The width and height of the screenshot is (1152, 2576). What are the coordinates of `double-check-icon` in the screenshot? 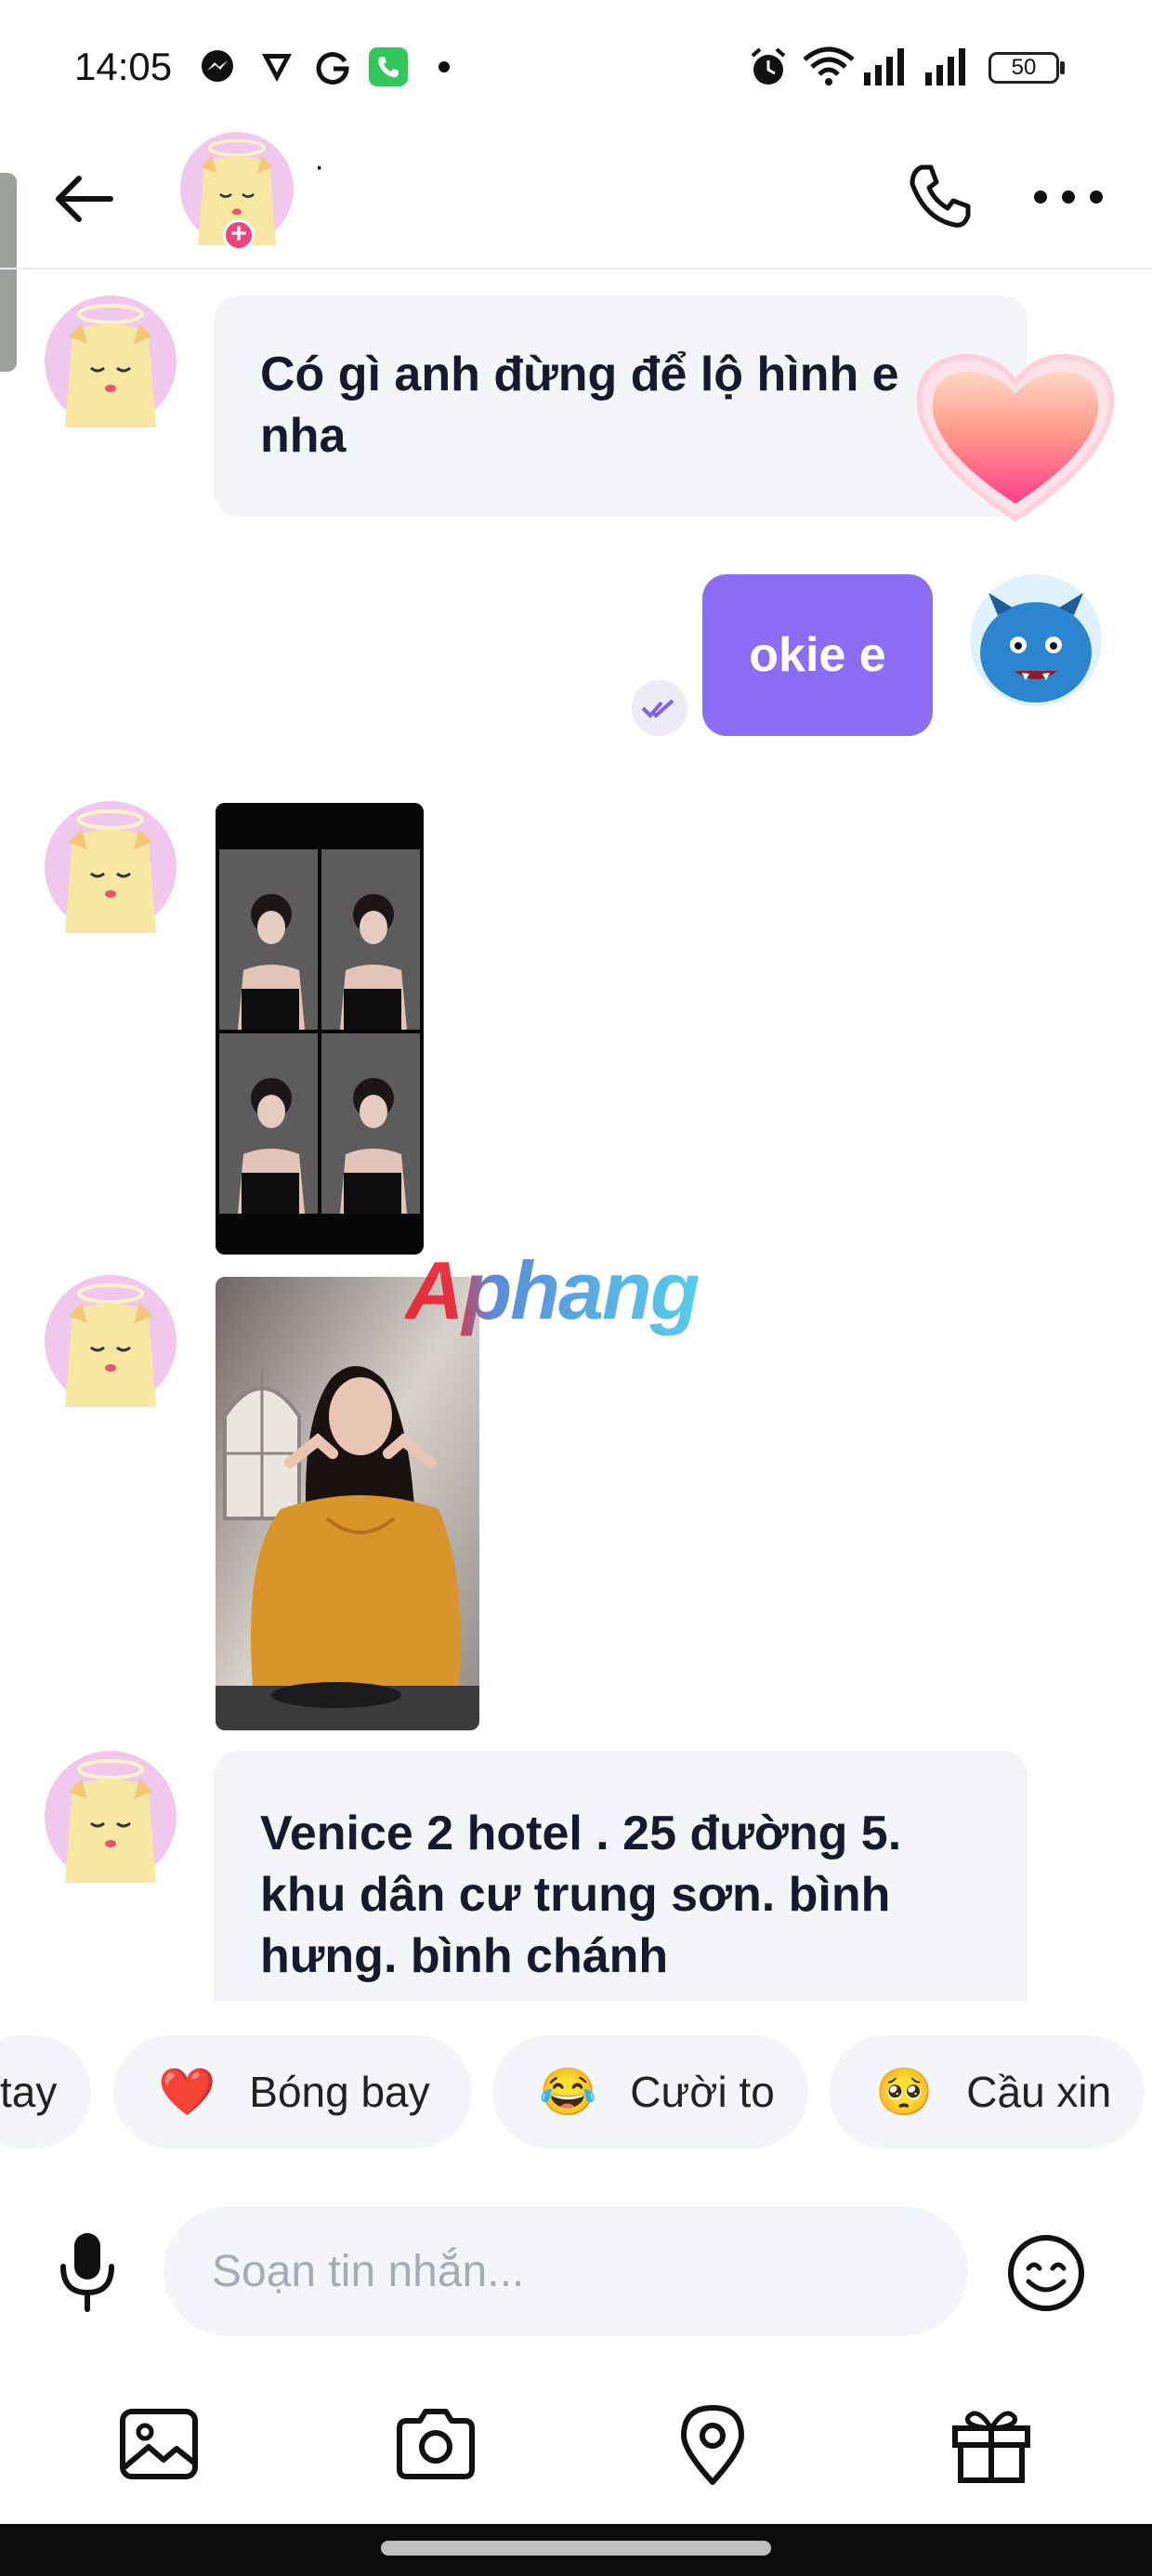 It's located at (657, 708).